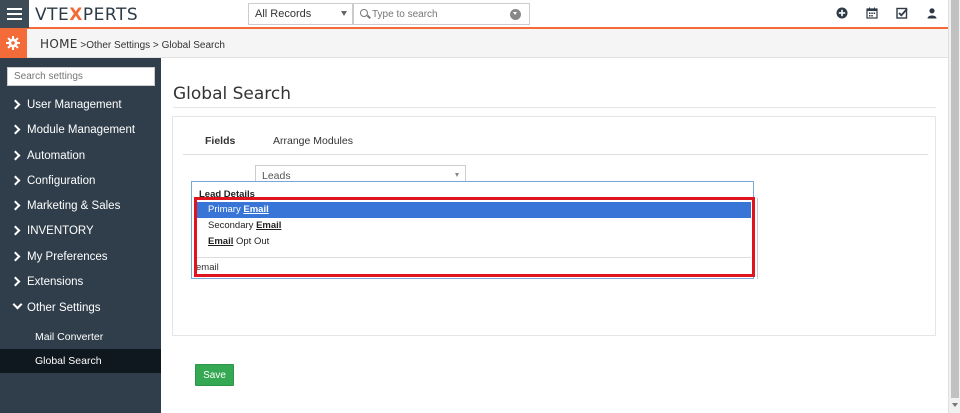  What do you see at coordinates (842, 13) in the screenshot?
I see `plus-circle-icon` at bounding box center [842, 13].